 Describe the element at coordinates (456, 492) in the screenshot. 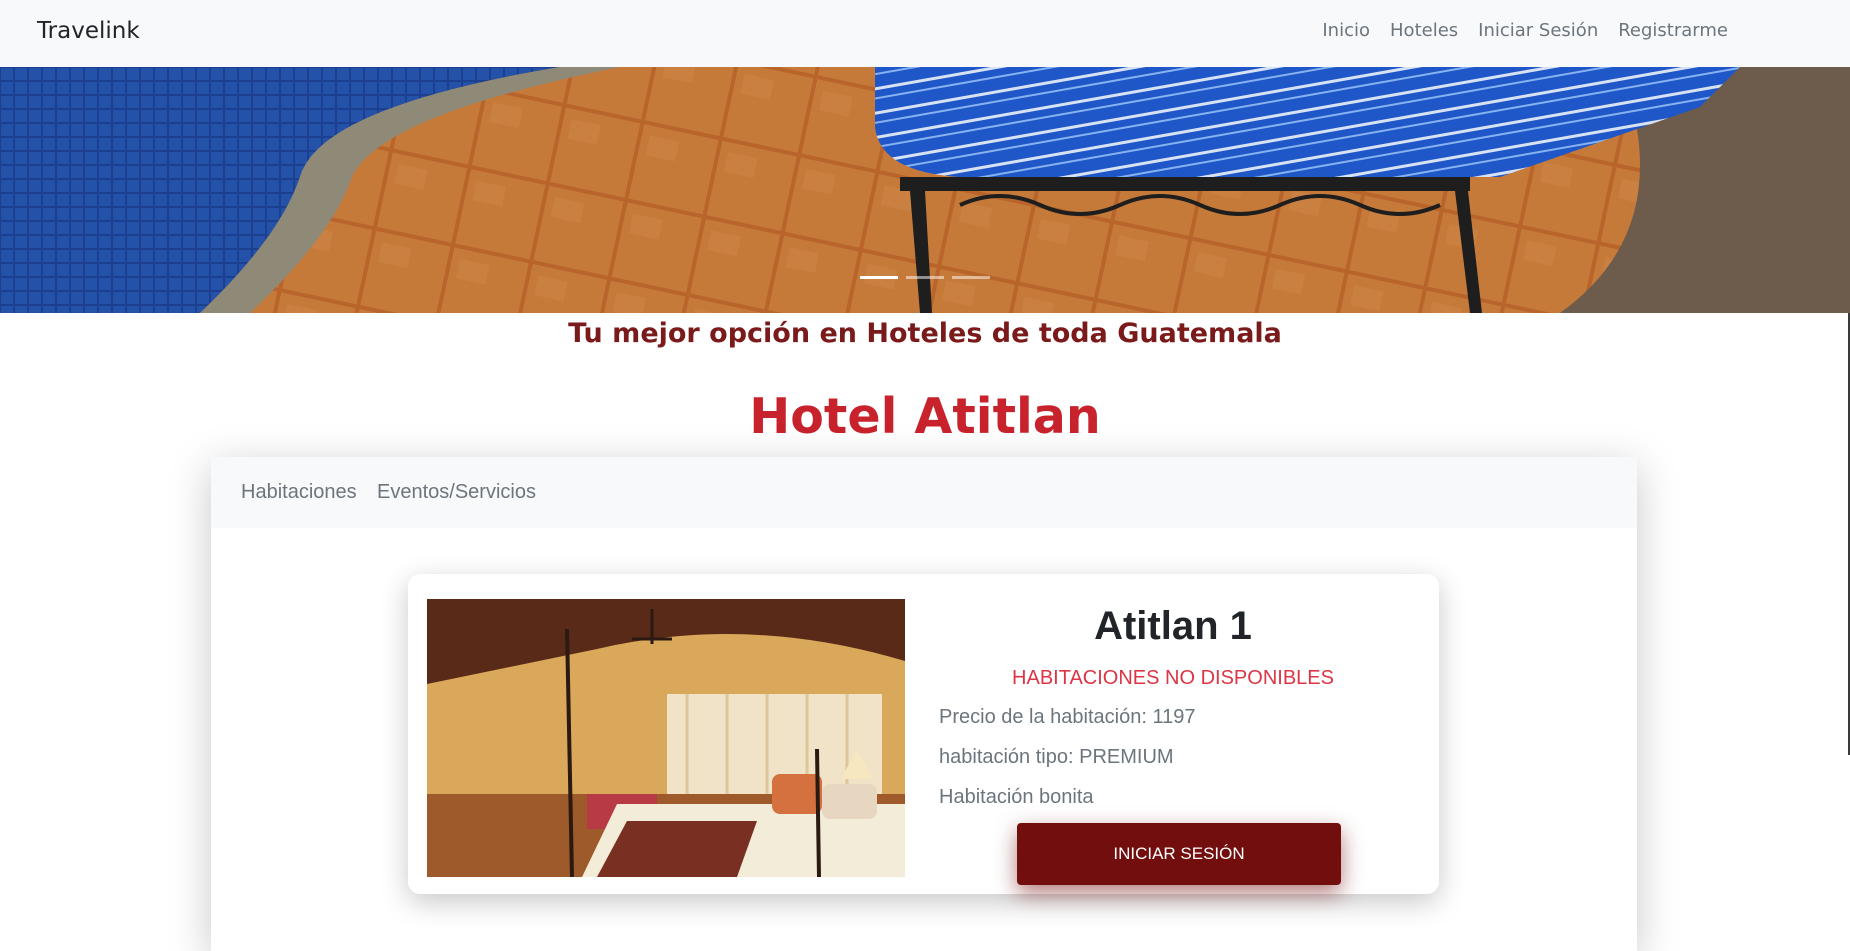

I see `tab-eventos-servicios: Eventos/Servicios` at that location.